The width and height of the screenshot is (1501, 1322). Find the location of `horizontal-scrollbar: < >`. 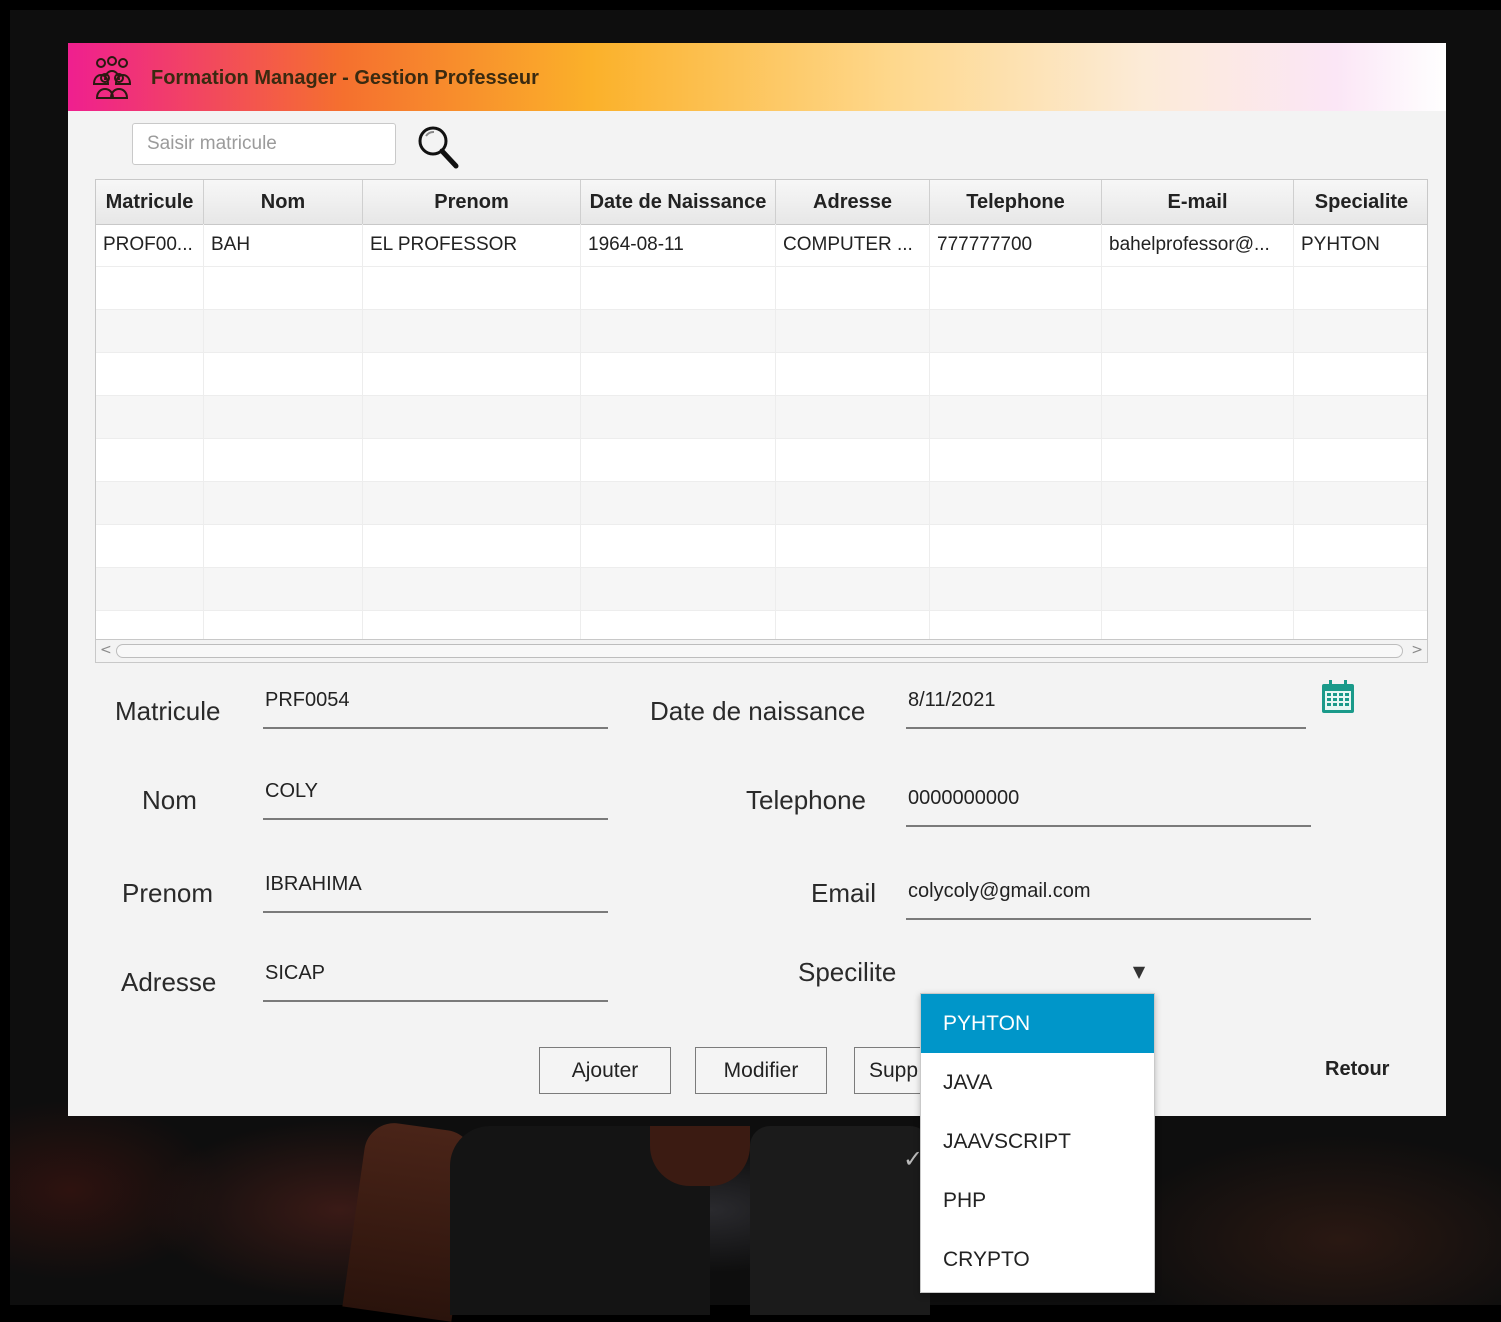

horizontal-scrollbar: < > is located at coordinates (761, 651).